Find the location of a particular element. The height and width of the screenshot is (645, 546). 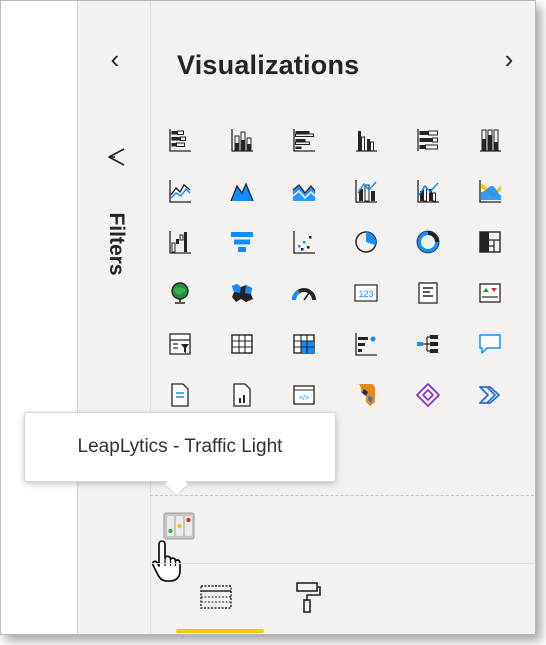

line-and-stacked-column-icon is located at coordinates (366, 191).